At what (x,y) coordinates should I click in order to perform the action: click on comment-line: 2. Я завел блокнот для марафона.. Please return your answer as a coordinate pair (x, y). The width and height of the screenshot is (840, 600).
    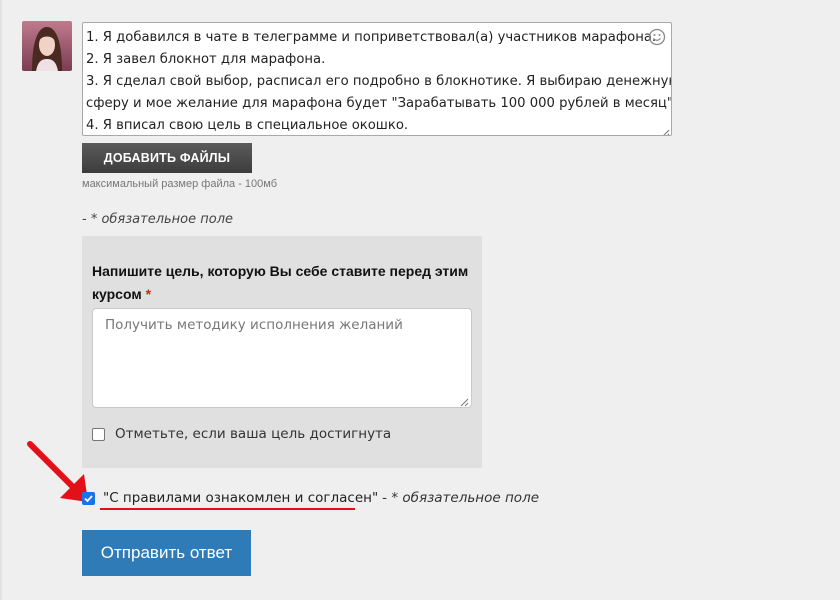
    Looking at the image, I should click on (206, 59).